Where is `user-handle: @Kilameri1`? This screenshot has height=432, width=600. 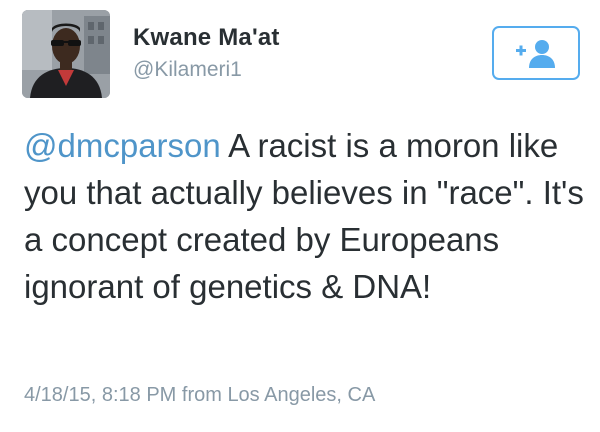
user-handle: @Kilameri1 is located at coordinates (187, 70).